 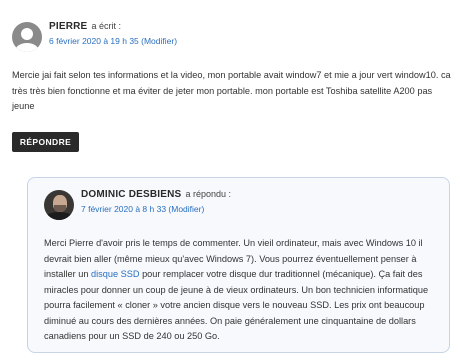 I want to click on reply-author: DOMINIC DESBIENS, so click(x=131, y=194).